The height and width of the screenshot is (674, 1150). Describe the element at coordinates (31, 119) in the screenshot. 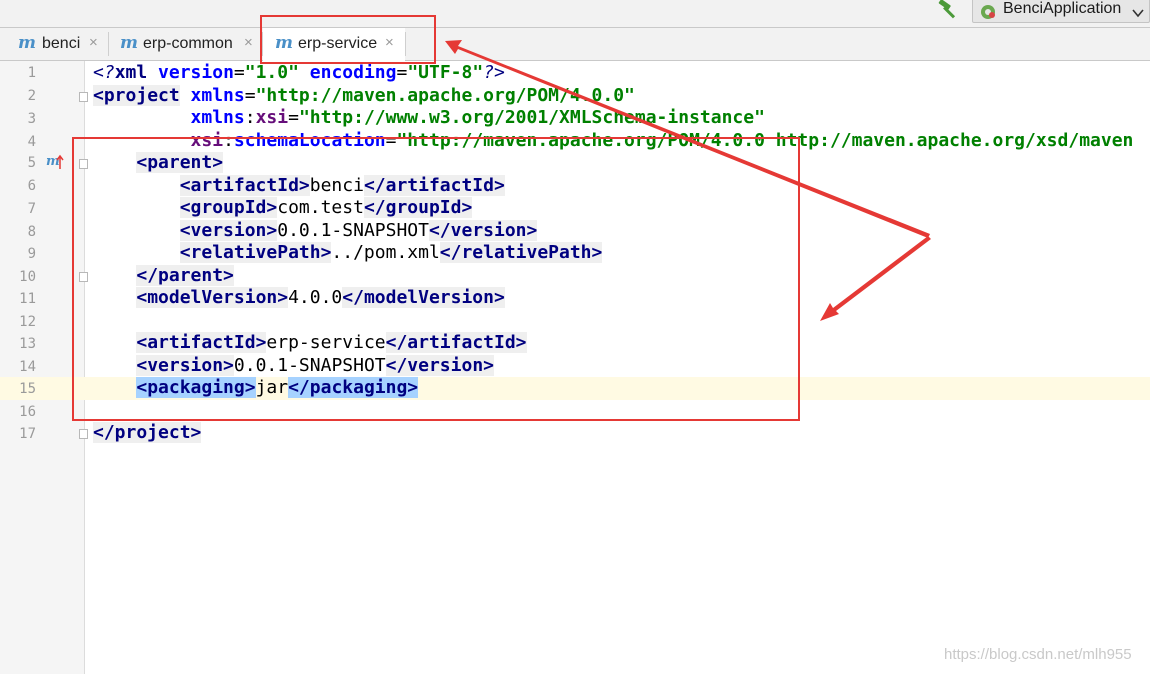

I see `line-number: 3` at that location.